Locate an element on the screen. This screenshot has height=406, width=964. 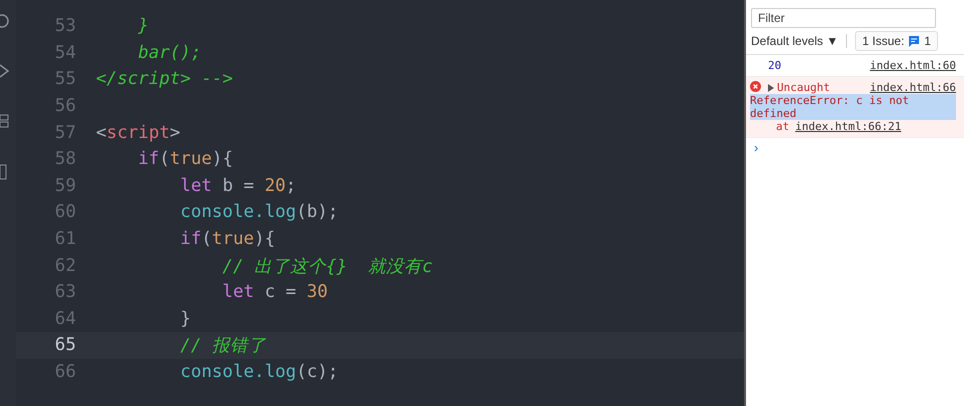
play-icon is located at coordinates (5, 71).